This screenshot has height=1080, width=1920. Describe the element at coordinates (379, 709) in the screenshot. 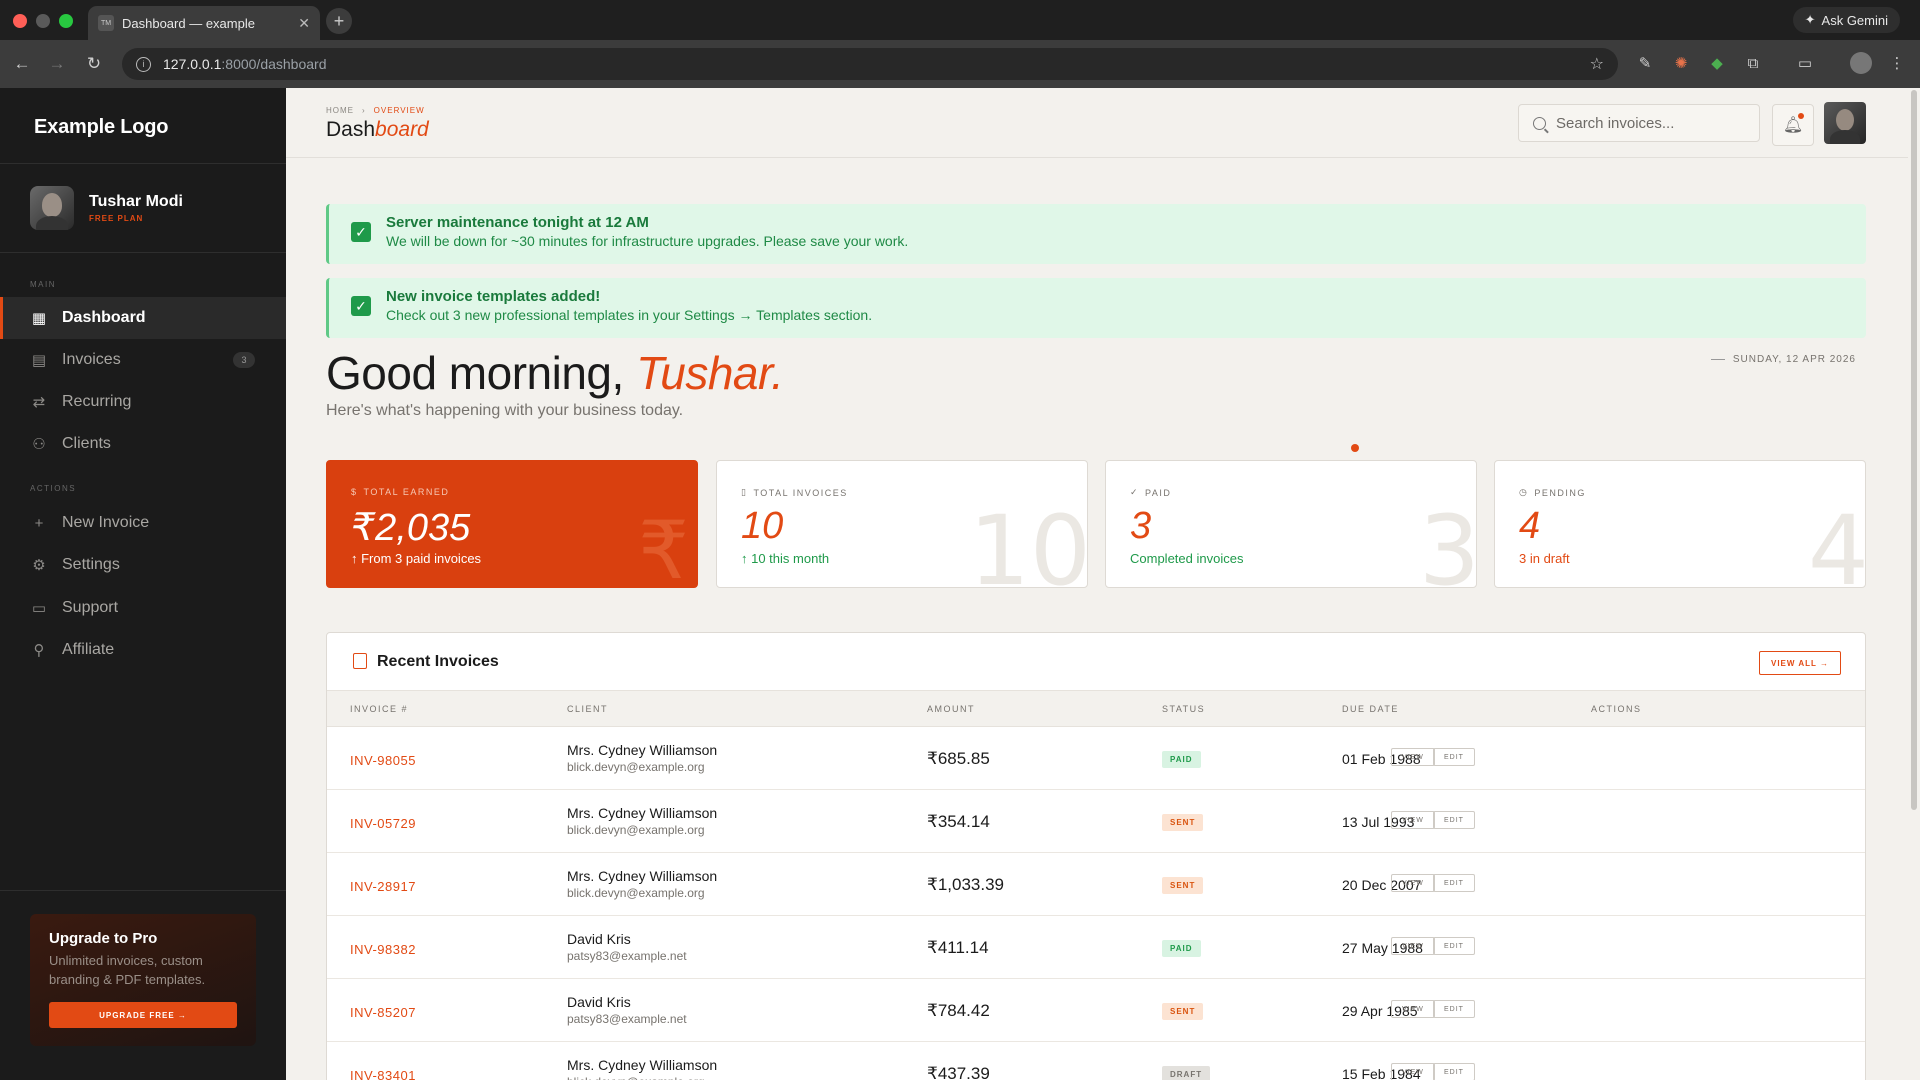

I see `column-header: INVOICE #` at that location.